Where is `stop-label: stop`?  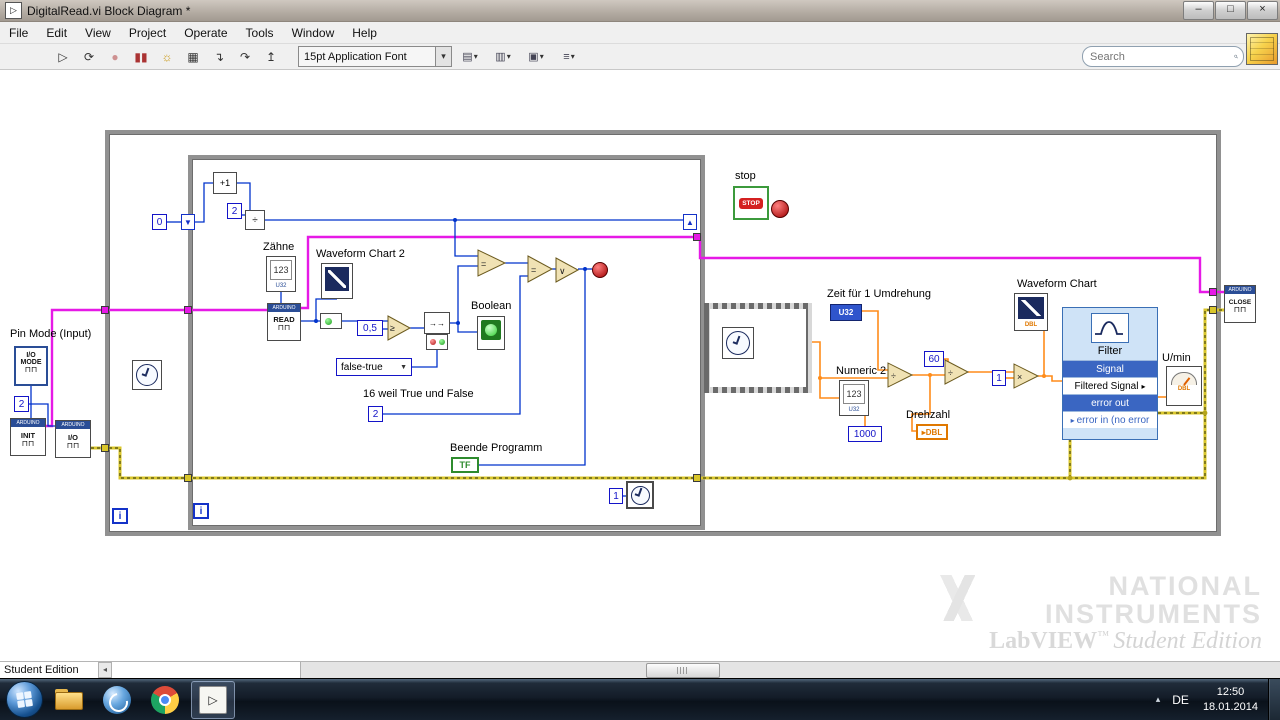 stop-label: stop is located at coordinates (745, 176).